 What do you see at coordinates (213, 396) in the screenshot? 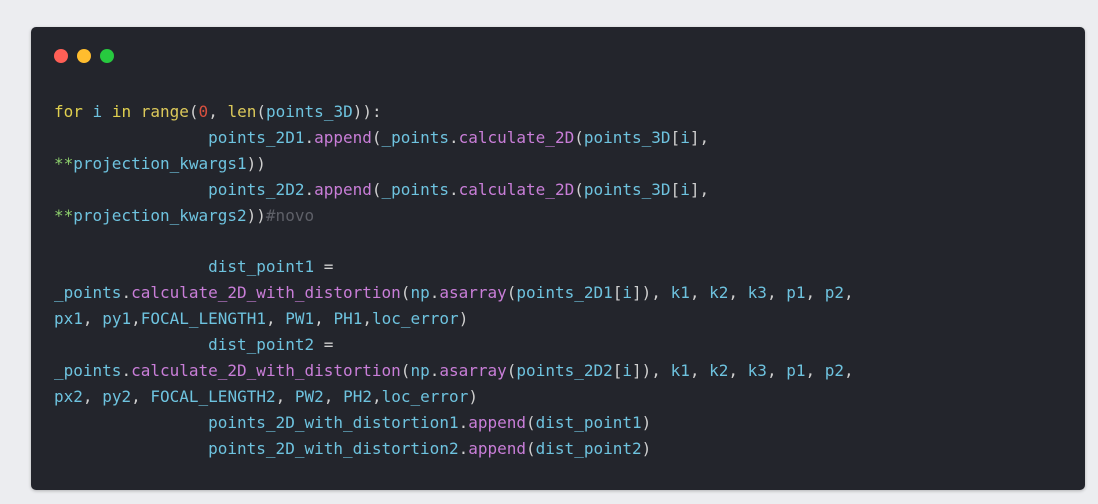
I see `code-token-identifier: FOCAL_LENGTH2` at bounding box center [213, 396].